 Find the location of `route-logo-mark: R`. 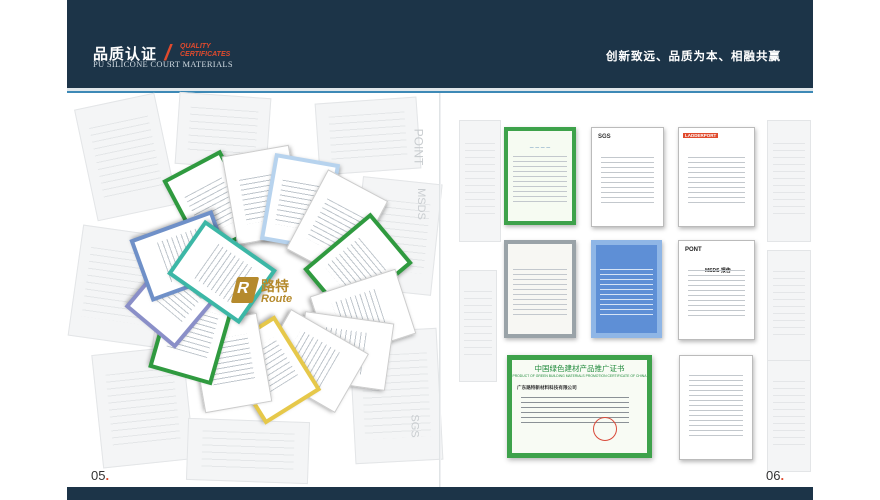

route-logo-mark: R is located at coordinates (245, 290).